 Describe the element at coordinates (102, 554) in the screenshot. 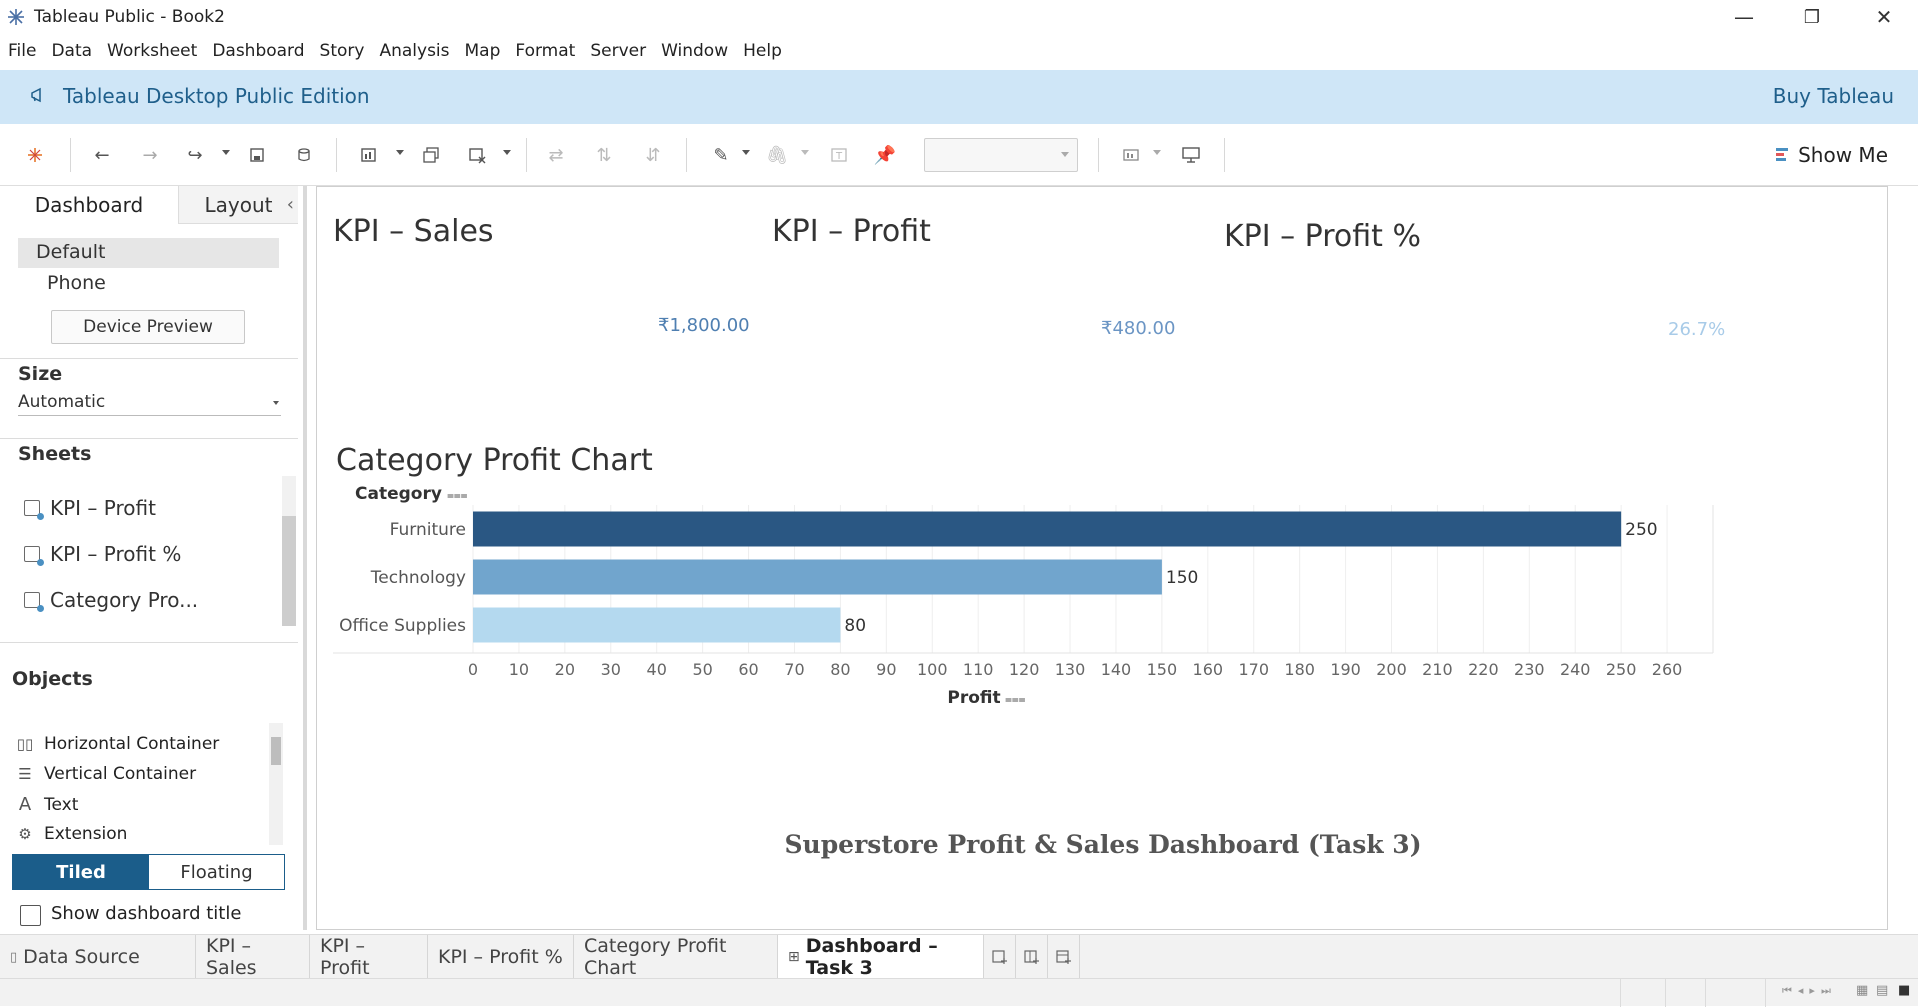

I see `sheet-item-kpi-profit-pct: KPI – Profit %` at that location.